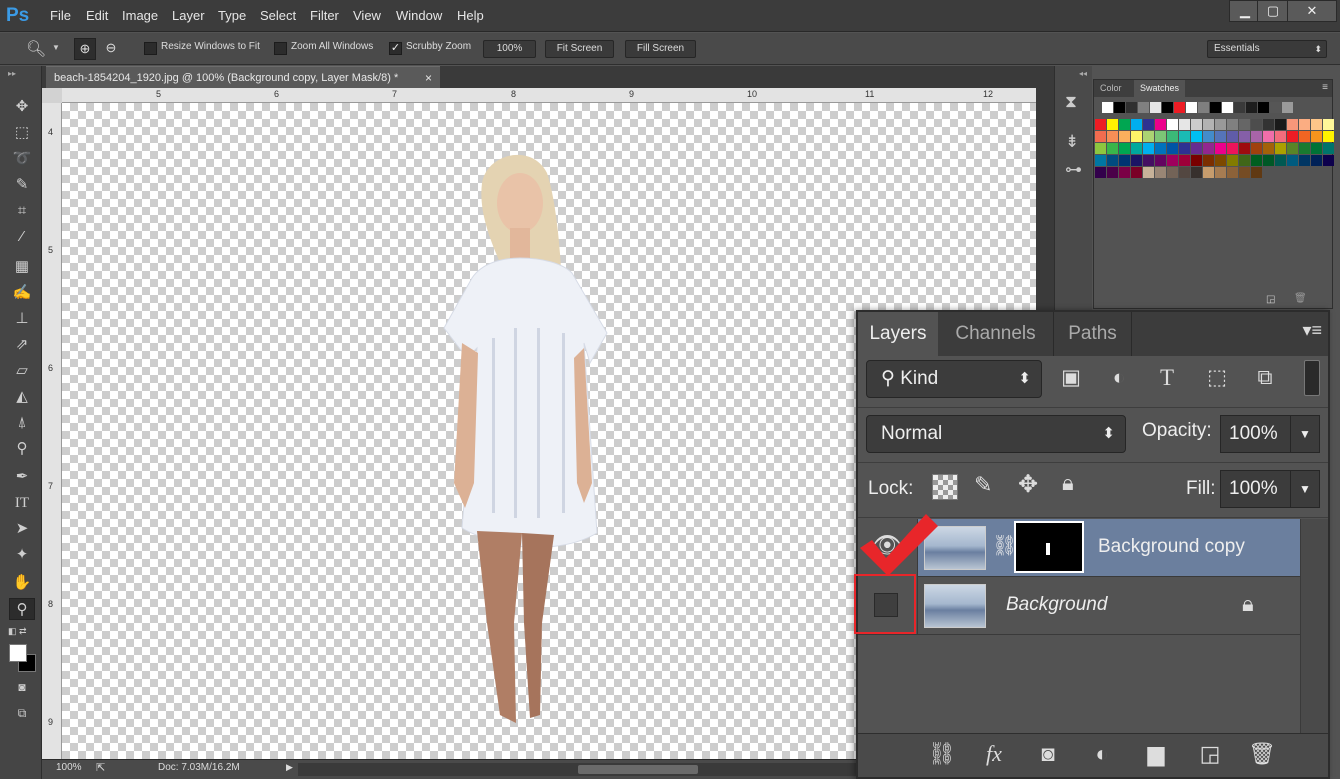  Describe the element at coordinates (1079, 606) in the screenshot. I see `layer-row-background: Background 🔒︎` at that location.